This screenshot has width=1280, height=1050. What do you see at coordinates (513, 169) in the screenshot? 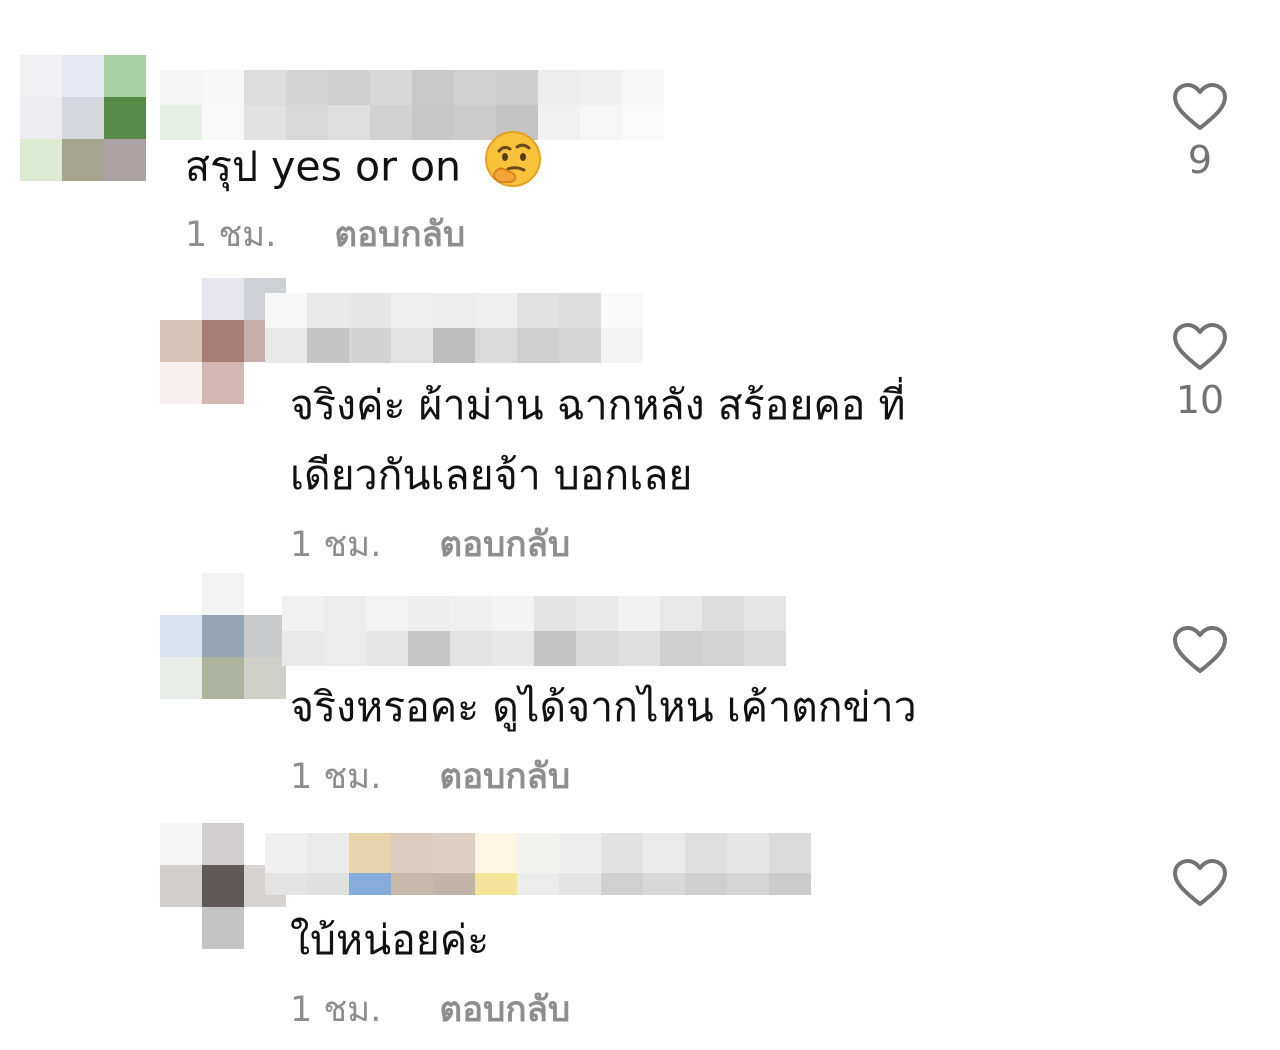
I see `thinking-face-icon` at bounding box center [513, 169].